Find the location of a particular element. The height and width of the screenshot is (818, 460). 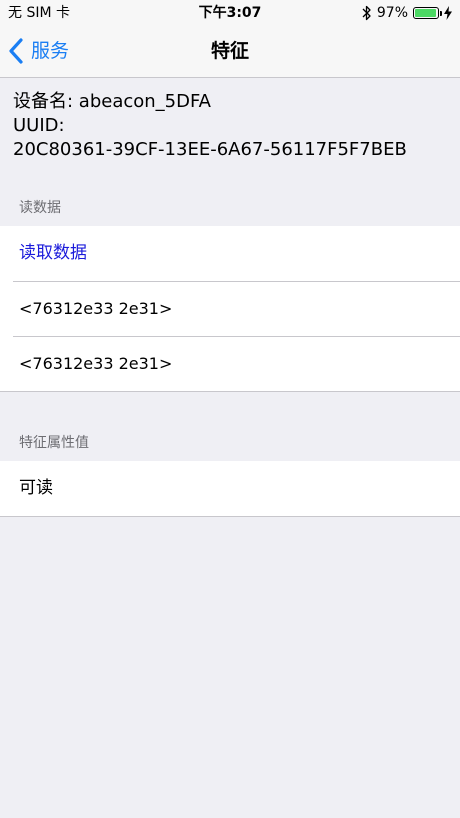

charging-icon is located at coordinates (448, 13).